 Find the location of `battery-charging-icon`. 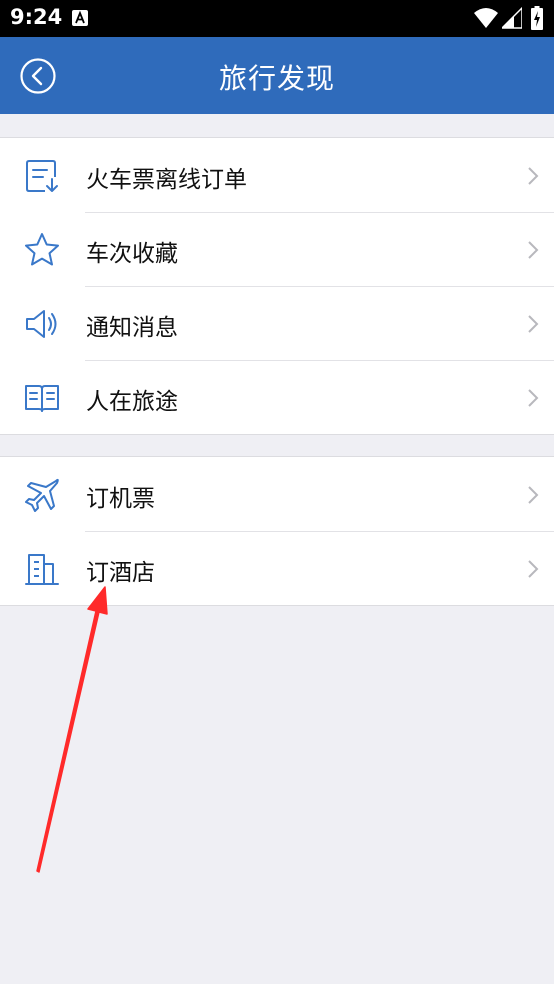

battery-charging-icon is located at coordinates (537, 18).